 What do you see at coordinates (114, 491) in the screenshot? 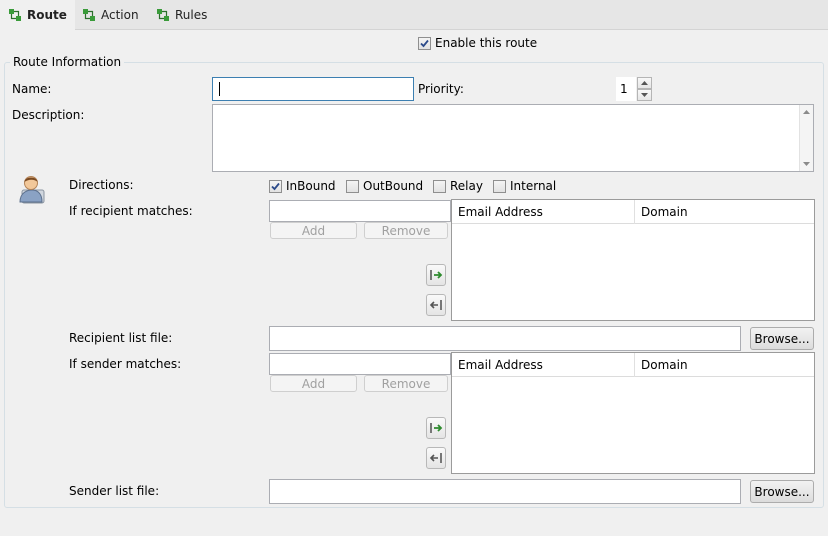
I see `sender-list-file-label: Sender list file:` at bounding box center [114, 491].